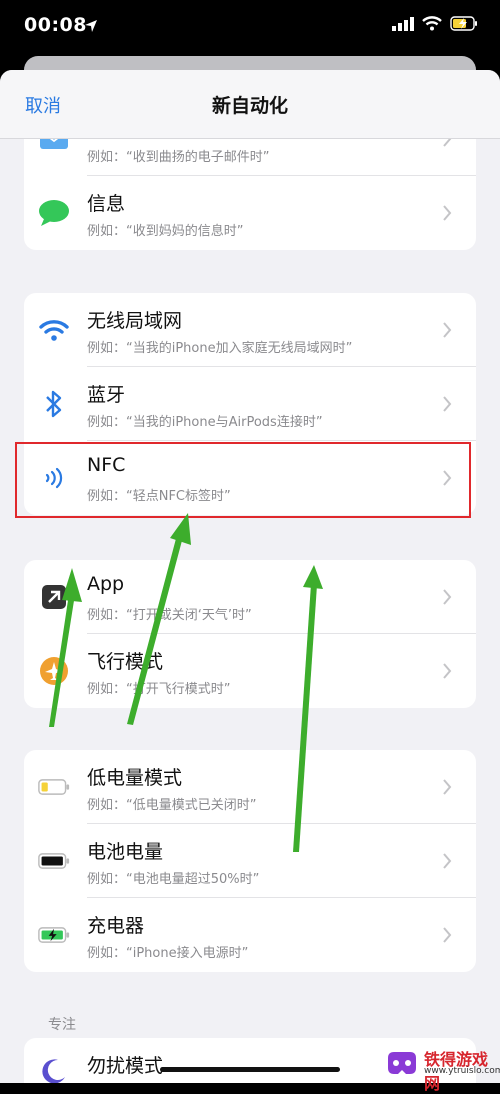 Image resolution: width=500 pixels, height=1094 pixels. Describe the element at coordinates (54, 935) in the screenshot. I see `charger-icon` at that location.